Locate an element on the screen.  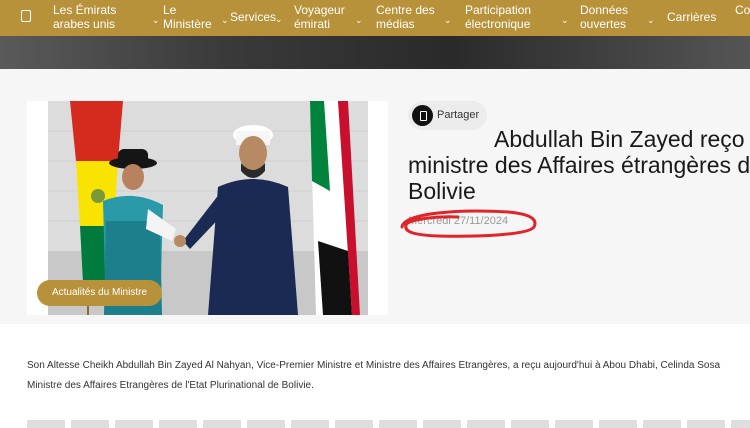
nav-label: Services is located at coordinates (253, 17).